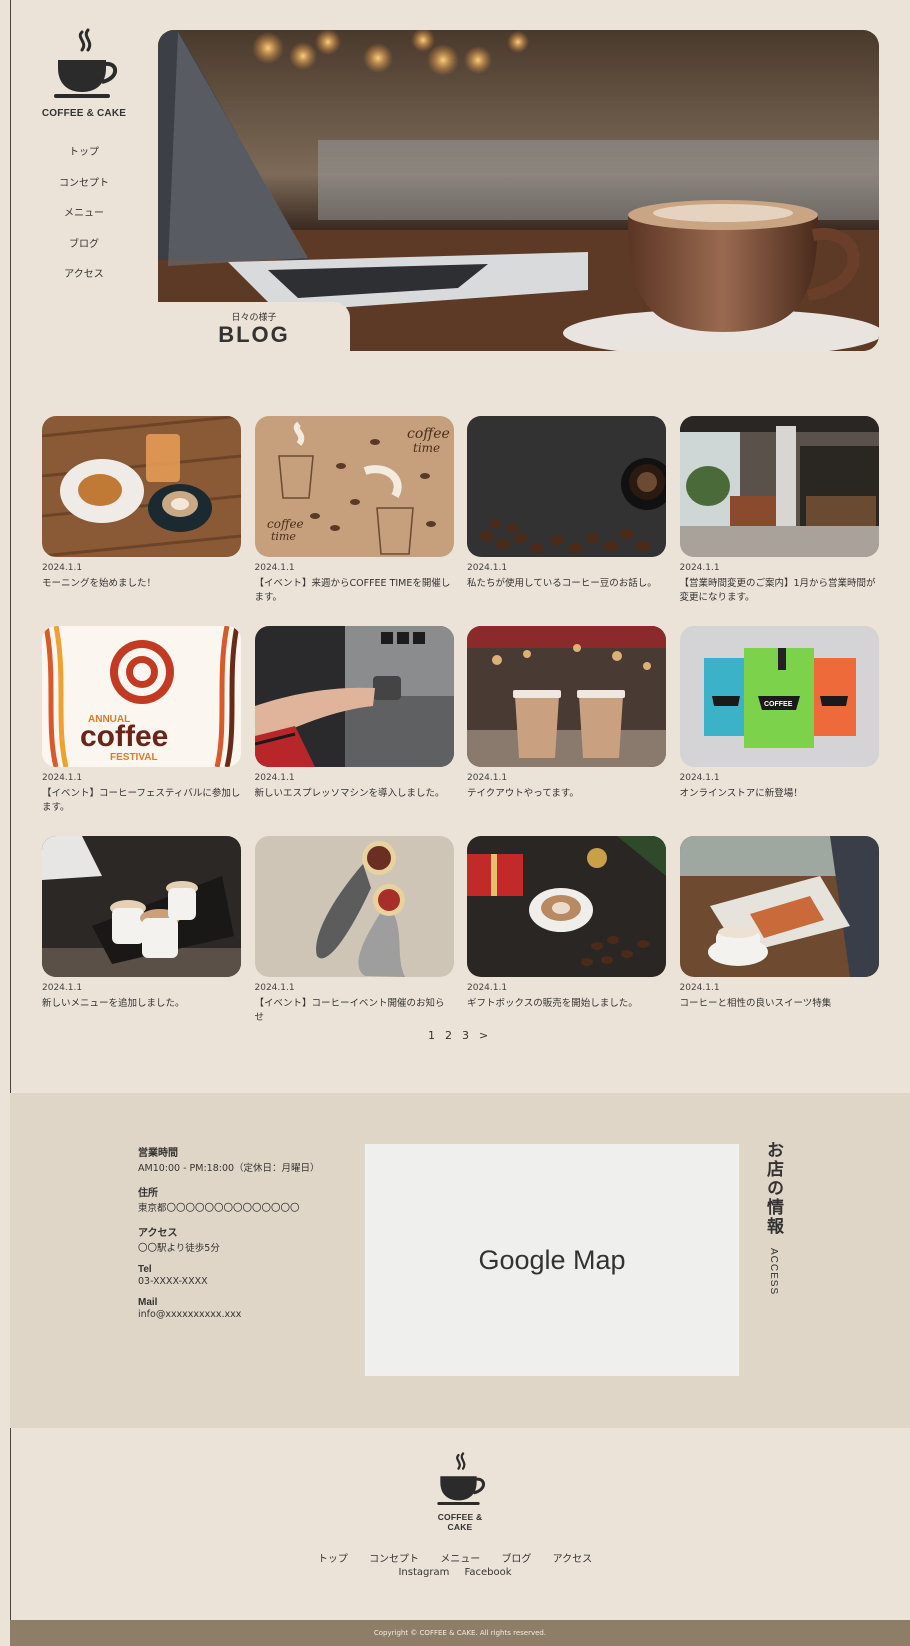  Describe the element at coordinates (141, 584) in the screenshot. I see `post-title: モーニングを始めました！` at that location.